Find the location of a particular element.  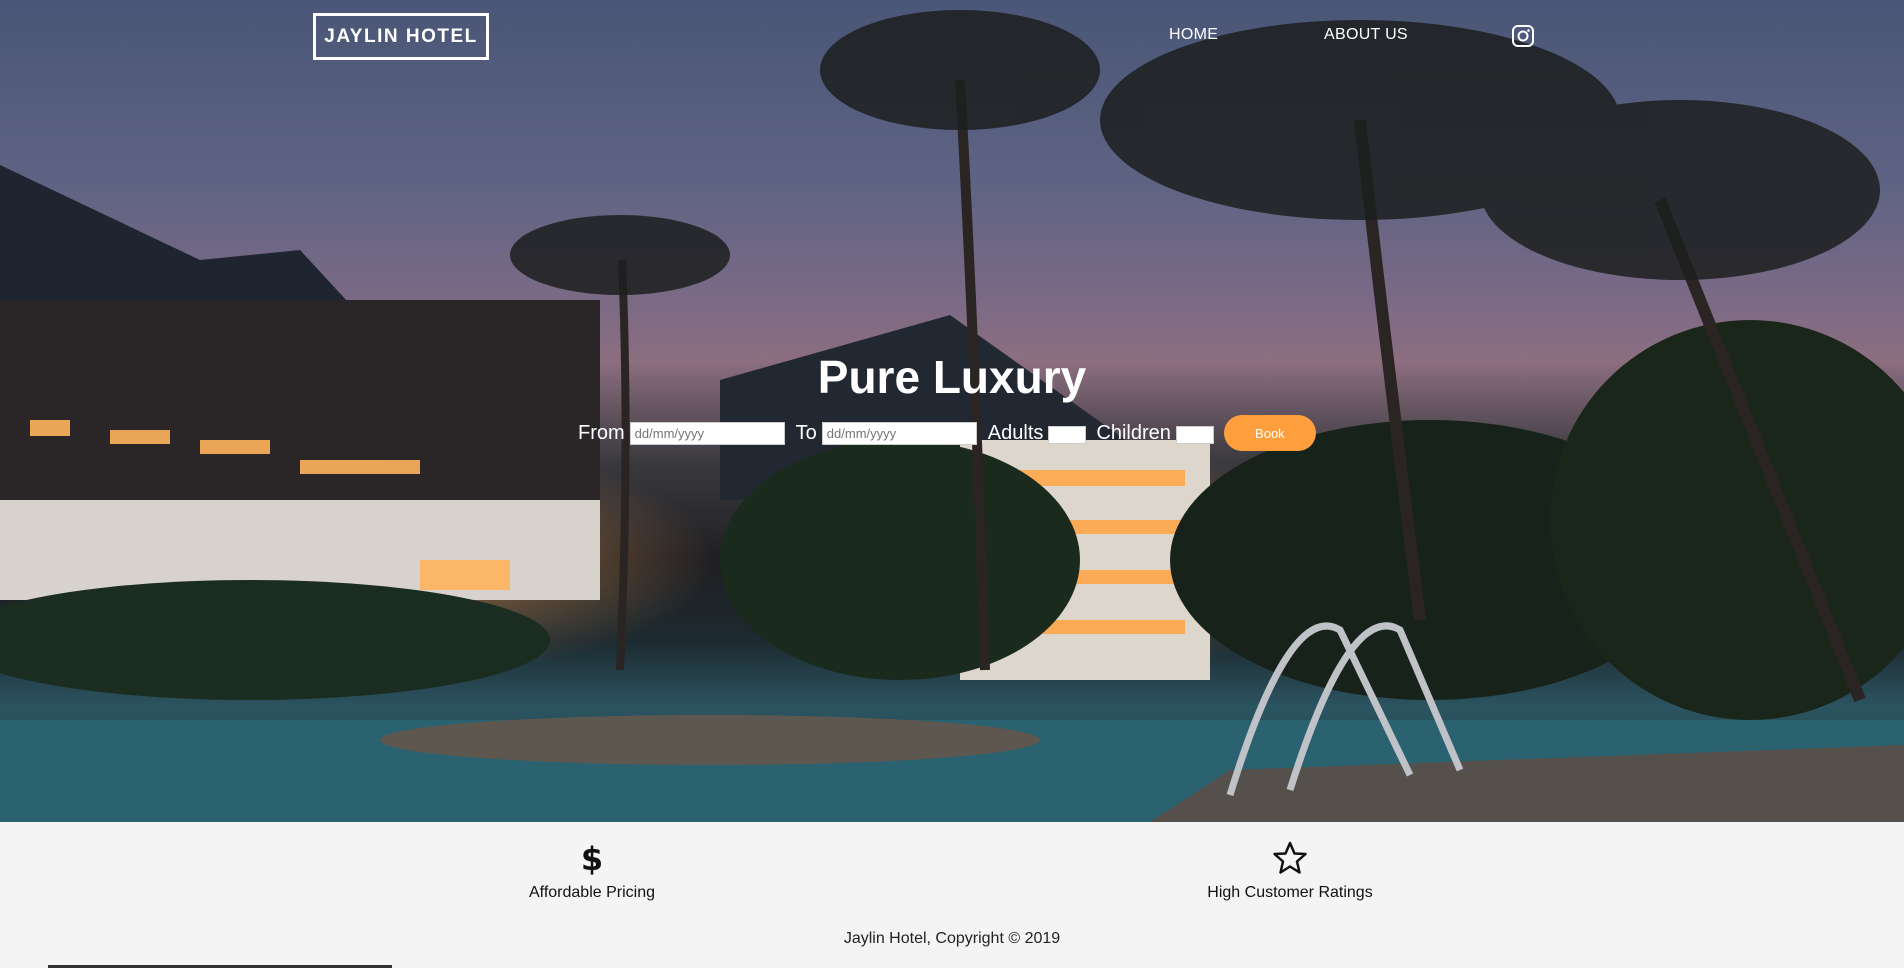

from-date-input is located at coordinates (707, 433).